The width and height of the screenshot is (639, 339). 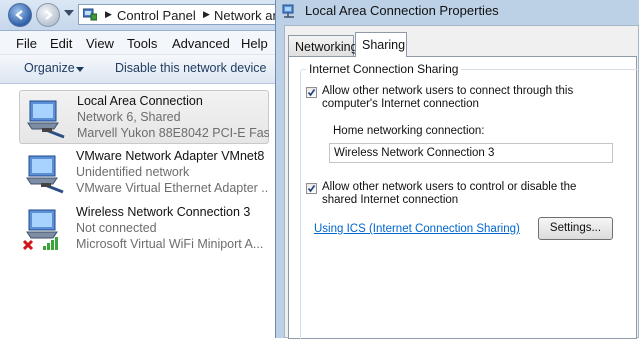 I want to click on home-connection-value: Wireless Network Connection 3, so click(x=414, y=153).